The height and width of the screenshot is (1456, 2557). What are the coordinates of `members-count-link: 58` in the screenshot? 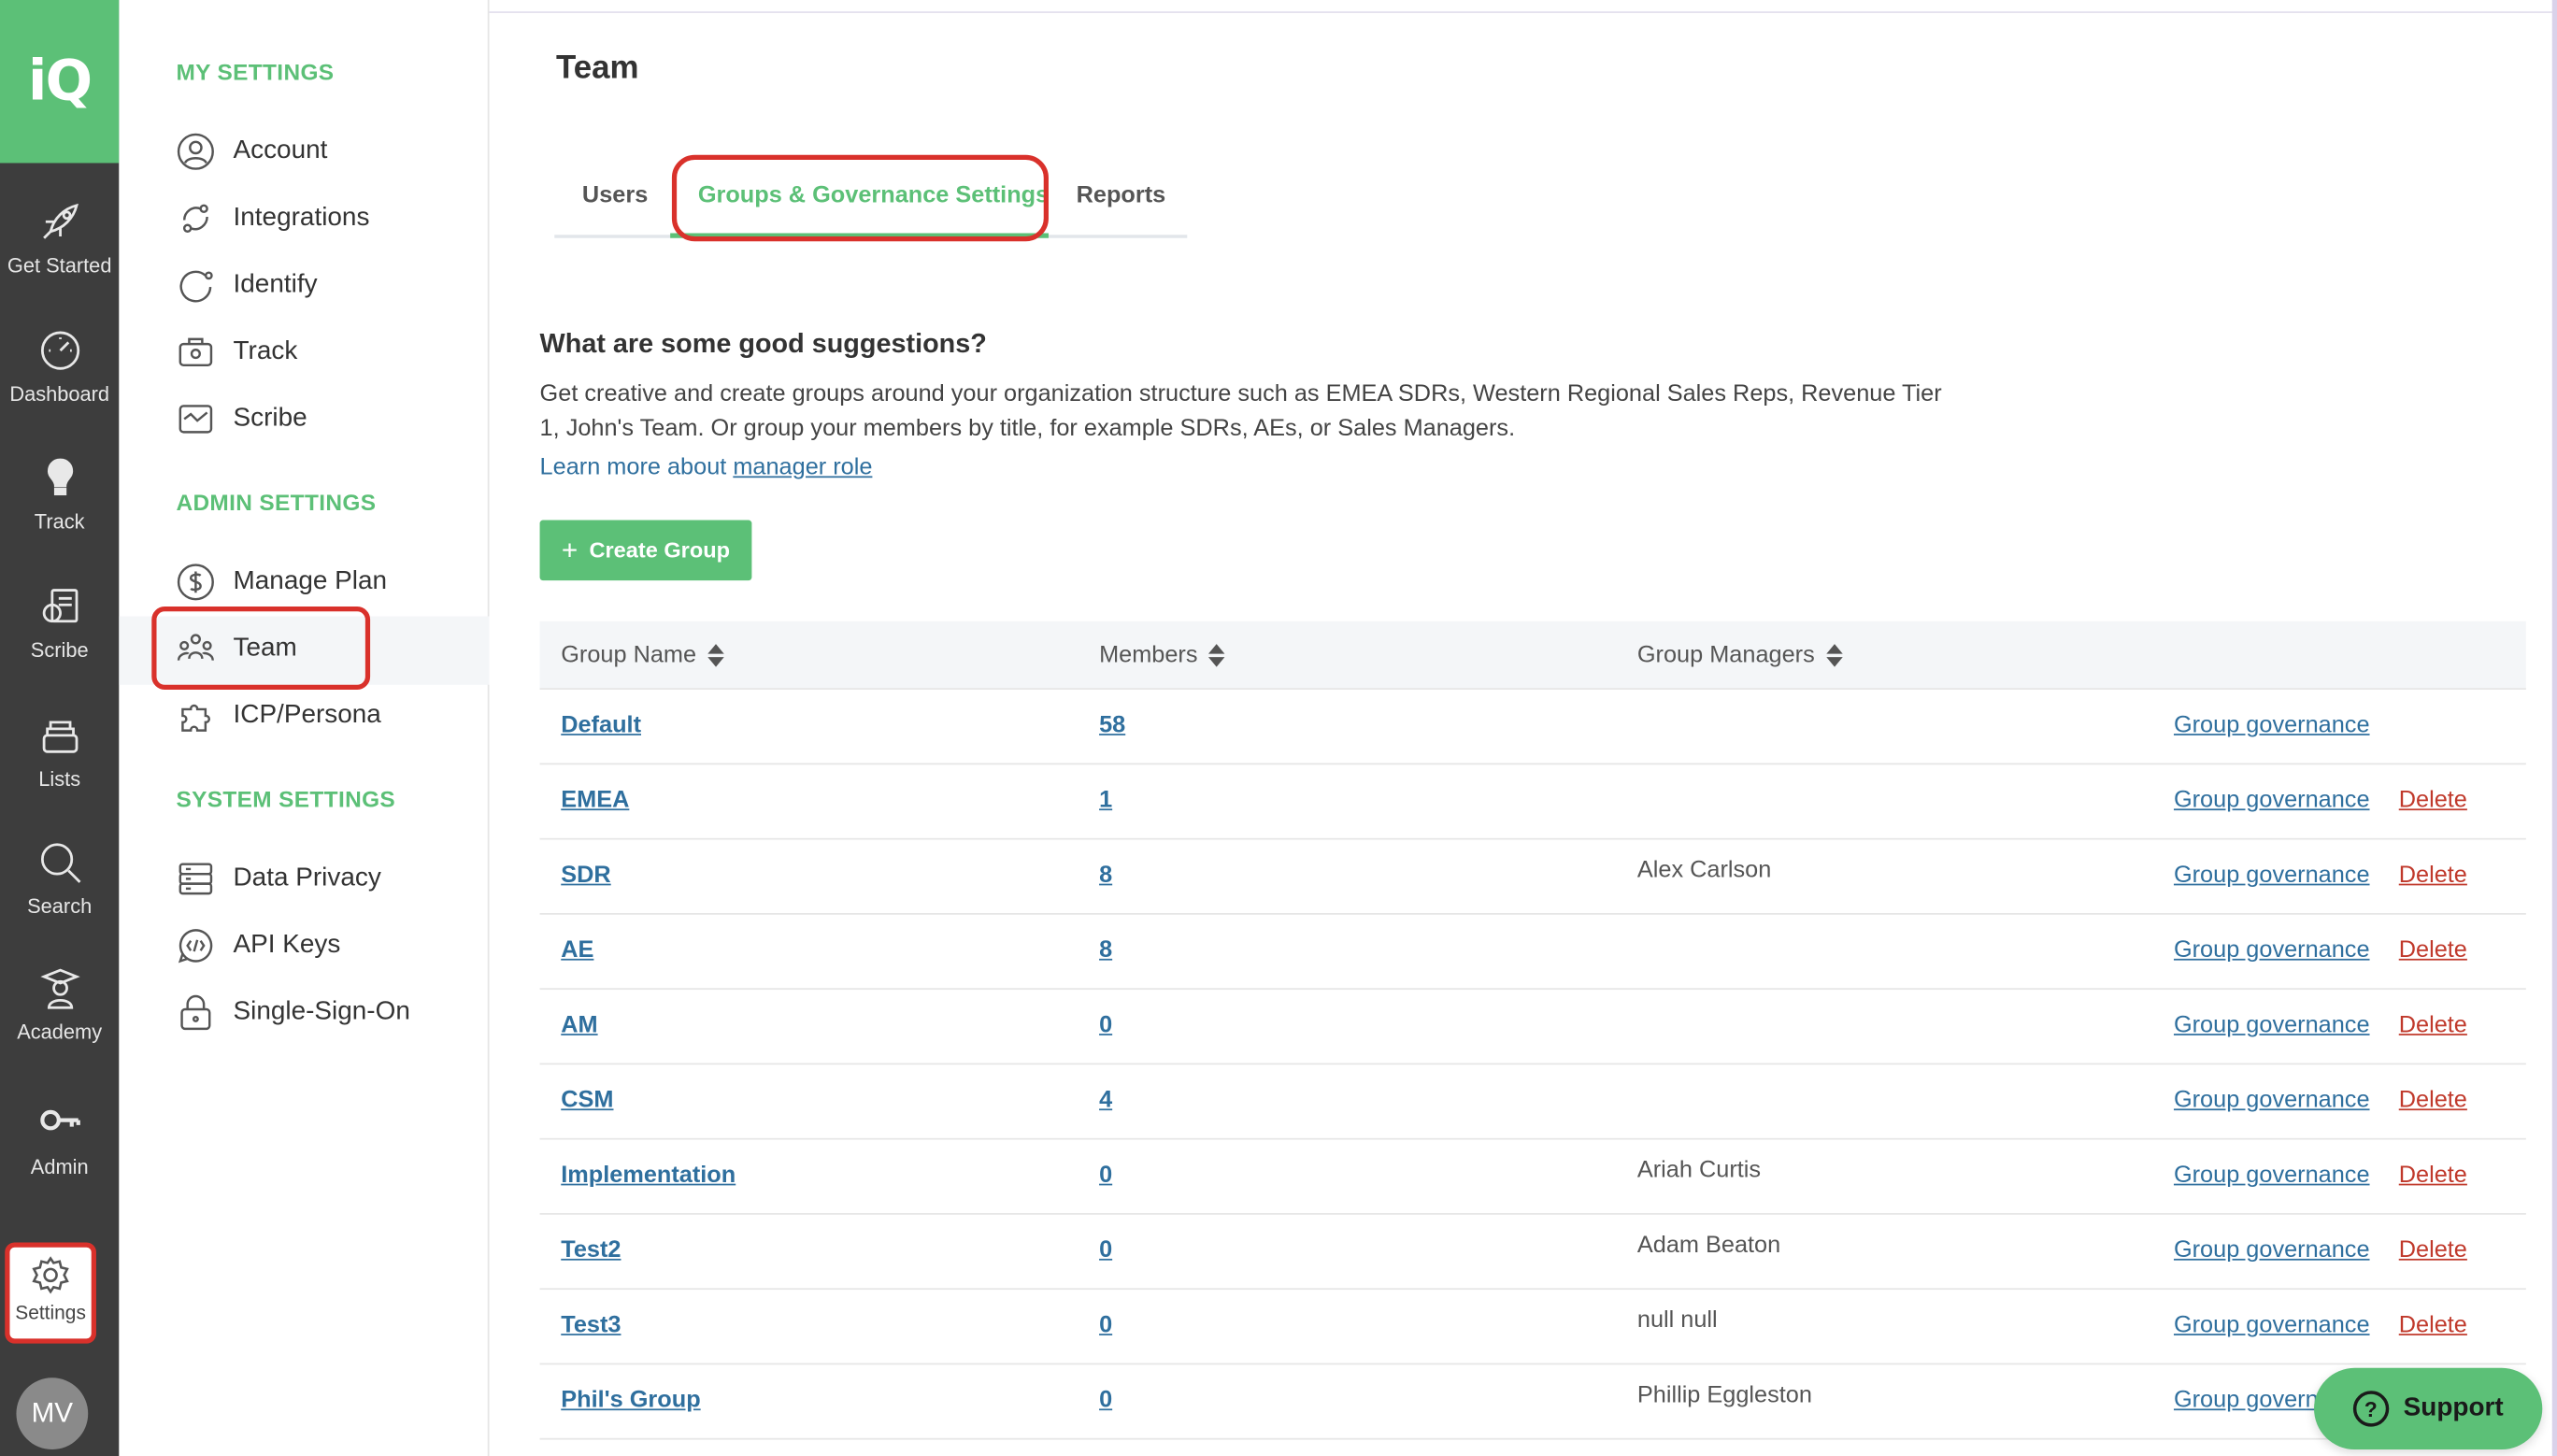 It's located at (1112, 725).